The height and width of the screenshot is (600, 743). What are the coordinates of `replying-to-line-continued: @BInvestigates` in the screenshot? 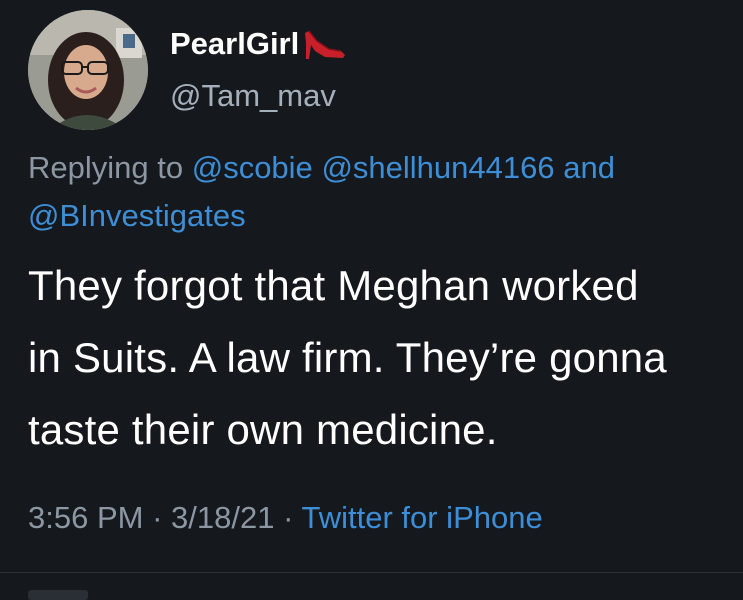 It's located at (137, 216).